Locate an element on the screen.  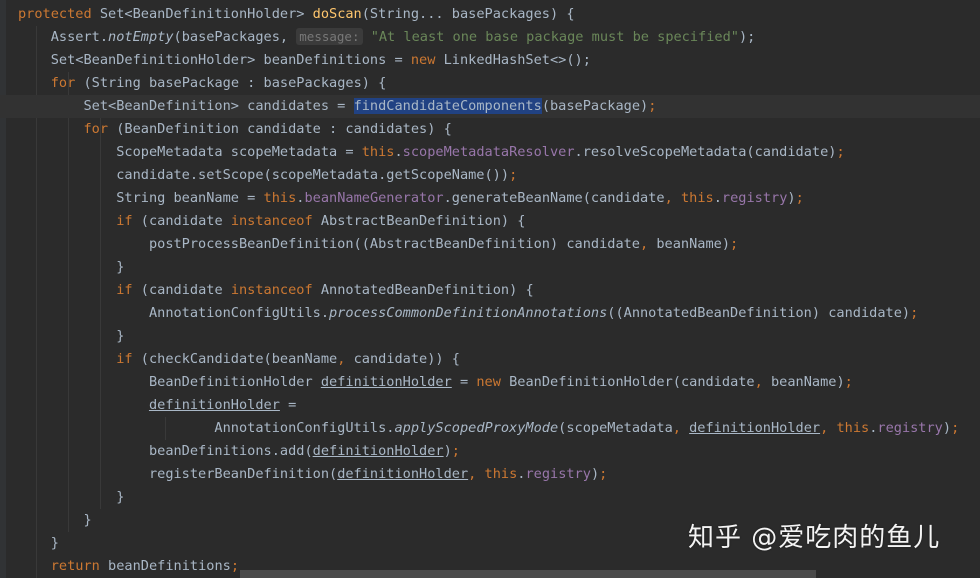
static-call-token: processCommonDefinitionAnnotations is located at coordinates (468, 313).